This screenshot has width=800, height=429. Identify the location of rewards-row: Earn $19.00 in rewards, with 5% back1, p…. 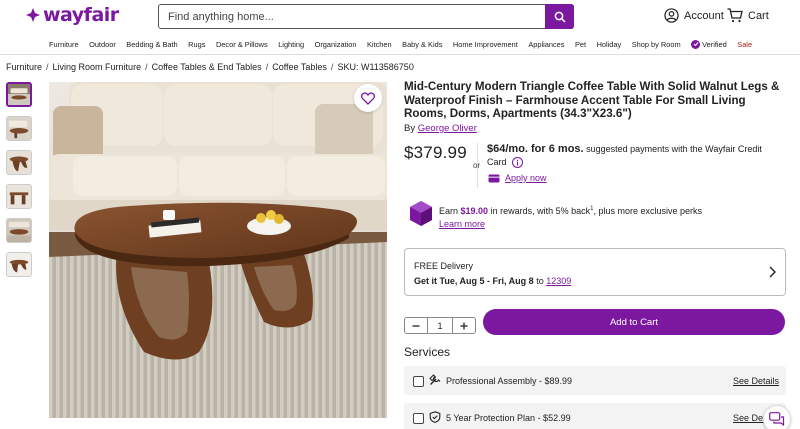
(556, 215).